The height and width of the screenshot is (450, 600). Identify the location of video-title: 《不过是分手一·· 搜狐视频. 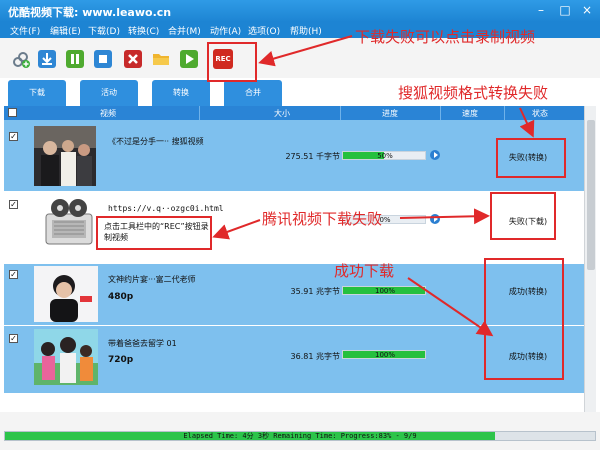
(156, 141).